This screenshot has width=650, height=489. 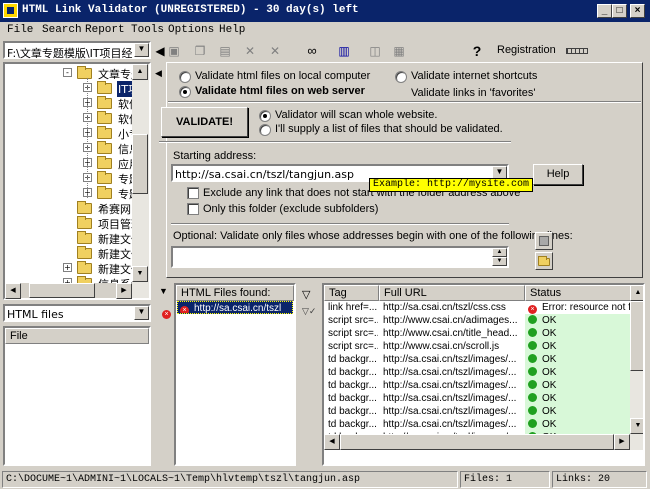 What do you see at coordinates (73, 268) in the screenshot?
I see `tree-node: + 新建文件` at bounding box center [73, 268].